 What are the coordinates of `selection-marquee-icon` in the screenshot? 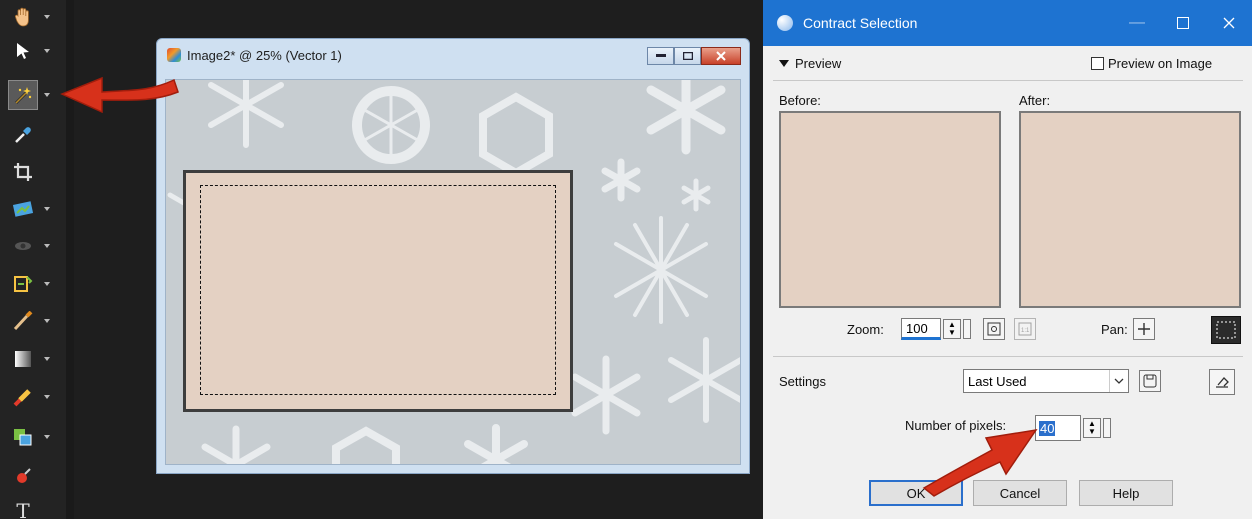 It's located at (1226, 330).